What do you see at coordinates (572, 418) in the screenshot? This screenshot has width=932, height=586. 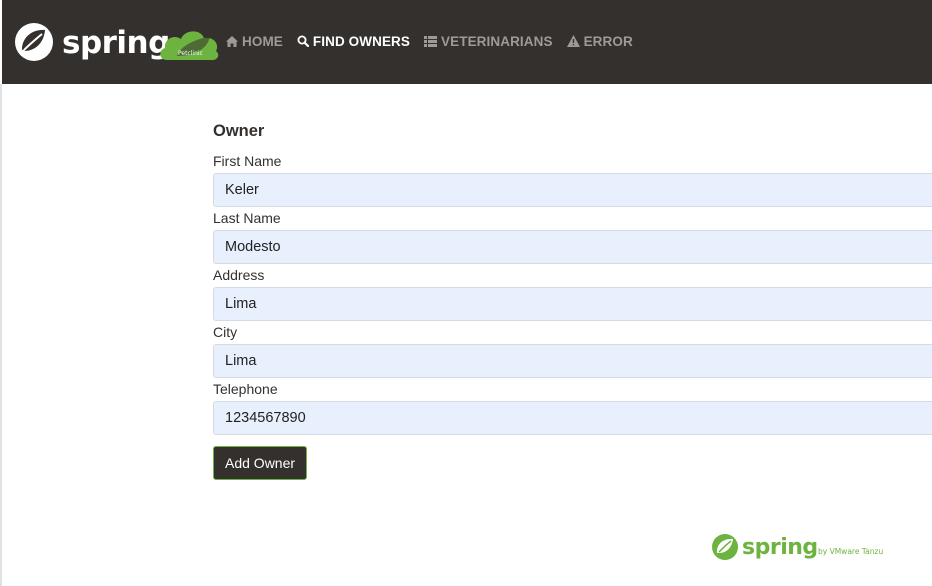 I see `telephone-input` at bounding box center [572, 418].